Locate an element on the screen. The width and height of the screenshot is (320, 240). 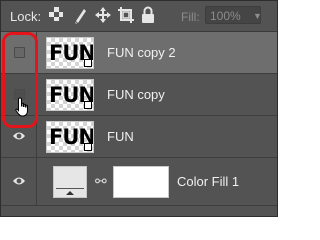
layer-name: Color Fill 1 is located at coordinates (208, 181).